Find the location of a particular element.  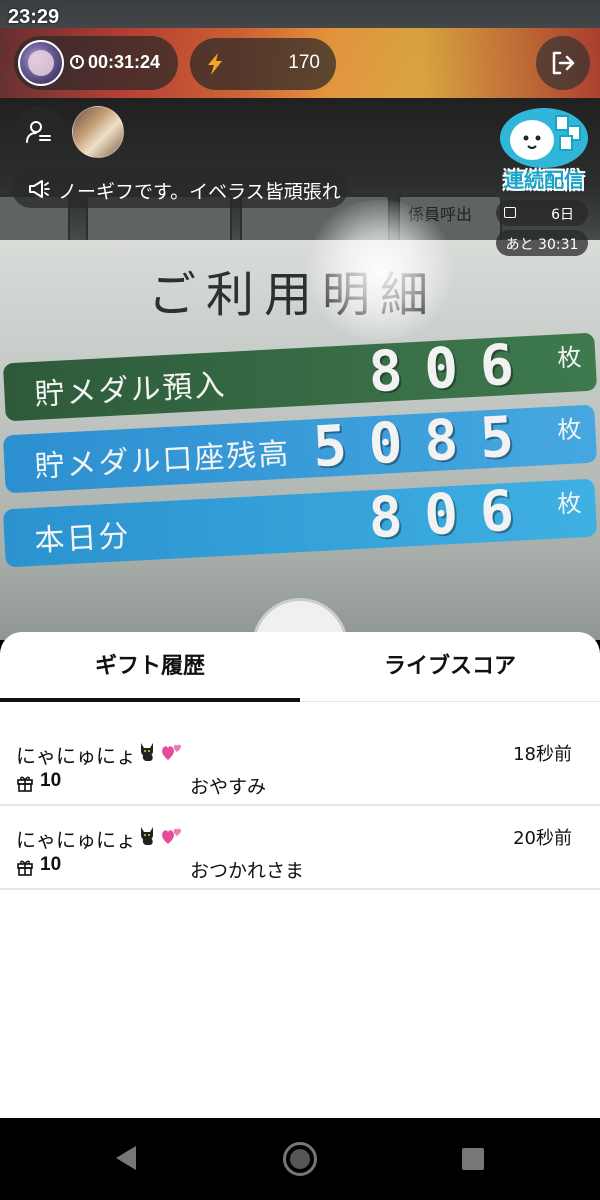

list-item: にゃにゅにょ 20秒前 10 おつかれさま is located at coordinates (300, 848).